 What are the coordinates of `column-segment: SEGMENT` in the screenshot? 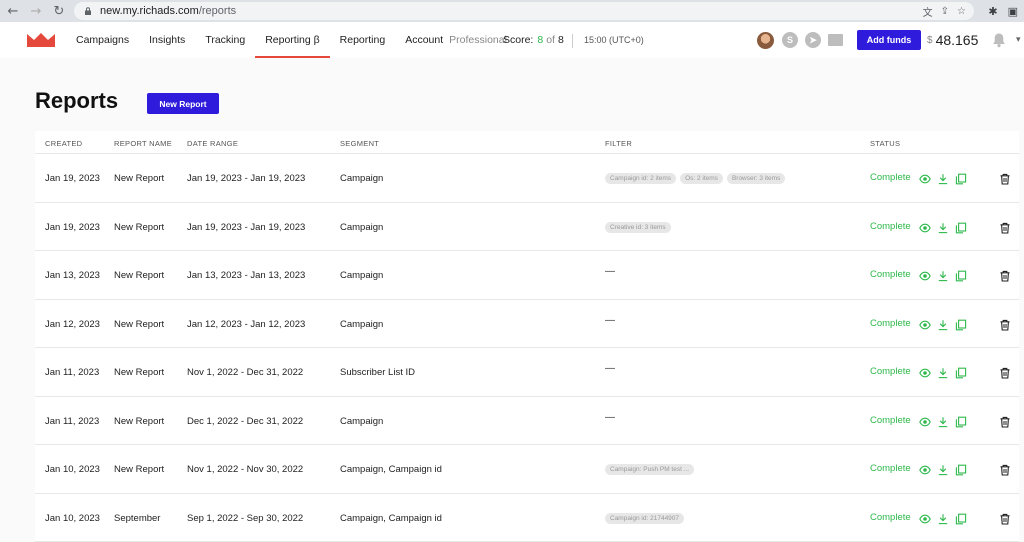 It's located at (360, 143).